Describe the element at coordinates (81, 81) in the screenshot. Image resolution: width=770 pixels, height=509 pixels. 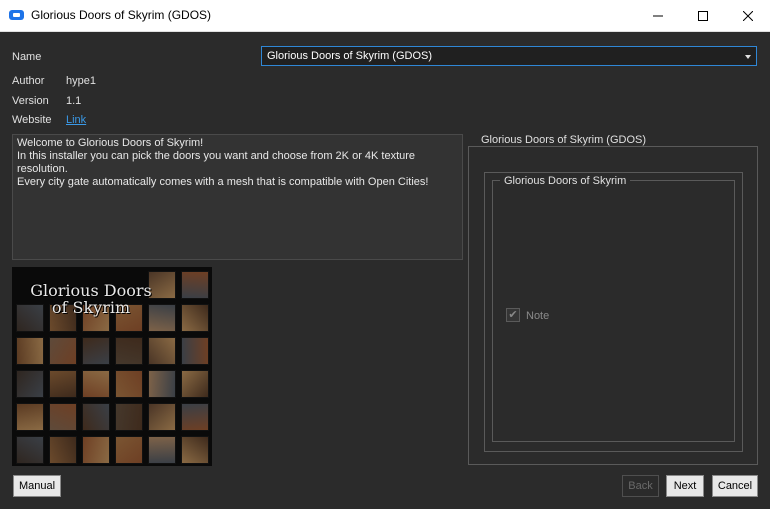
I see `author-value: hype1` at that location.